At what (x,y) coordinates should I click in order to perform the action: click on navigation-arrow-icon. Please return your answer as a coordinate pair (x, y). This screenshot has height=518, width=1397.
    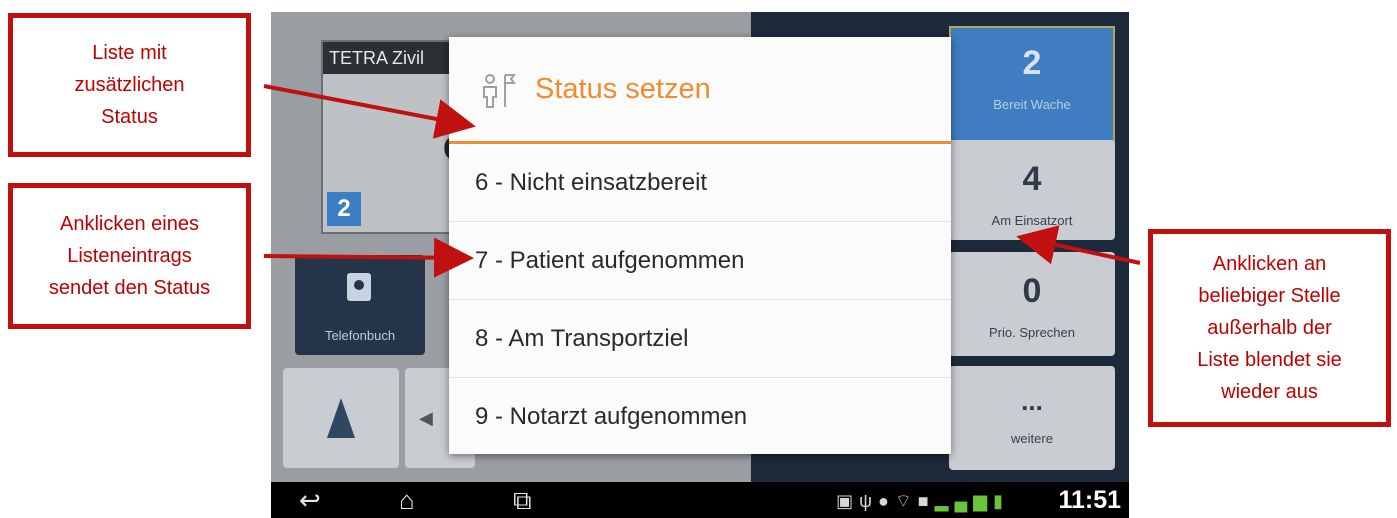
    Looking at the image, I should click on (341, 418).